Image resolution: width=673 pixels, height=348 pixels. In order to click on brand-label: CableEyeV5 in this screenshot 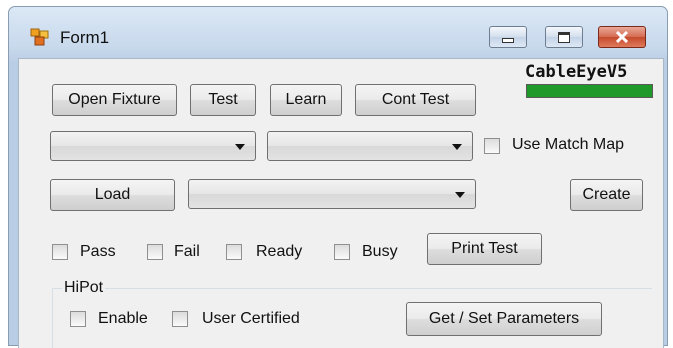, I will do `click(576, 72)`.